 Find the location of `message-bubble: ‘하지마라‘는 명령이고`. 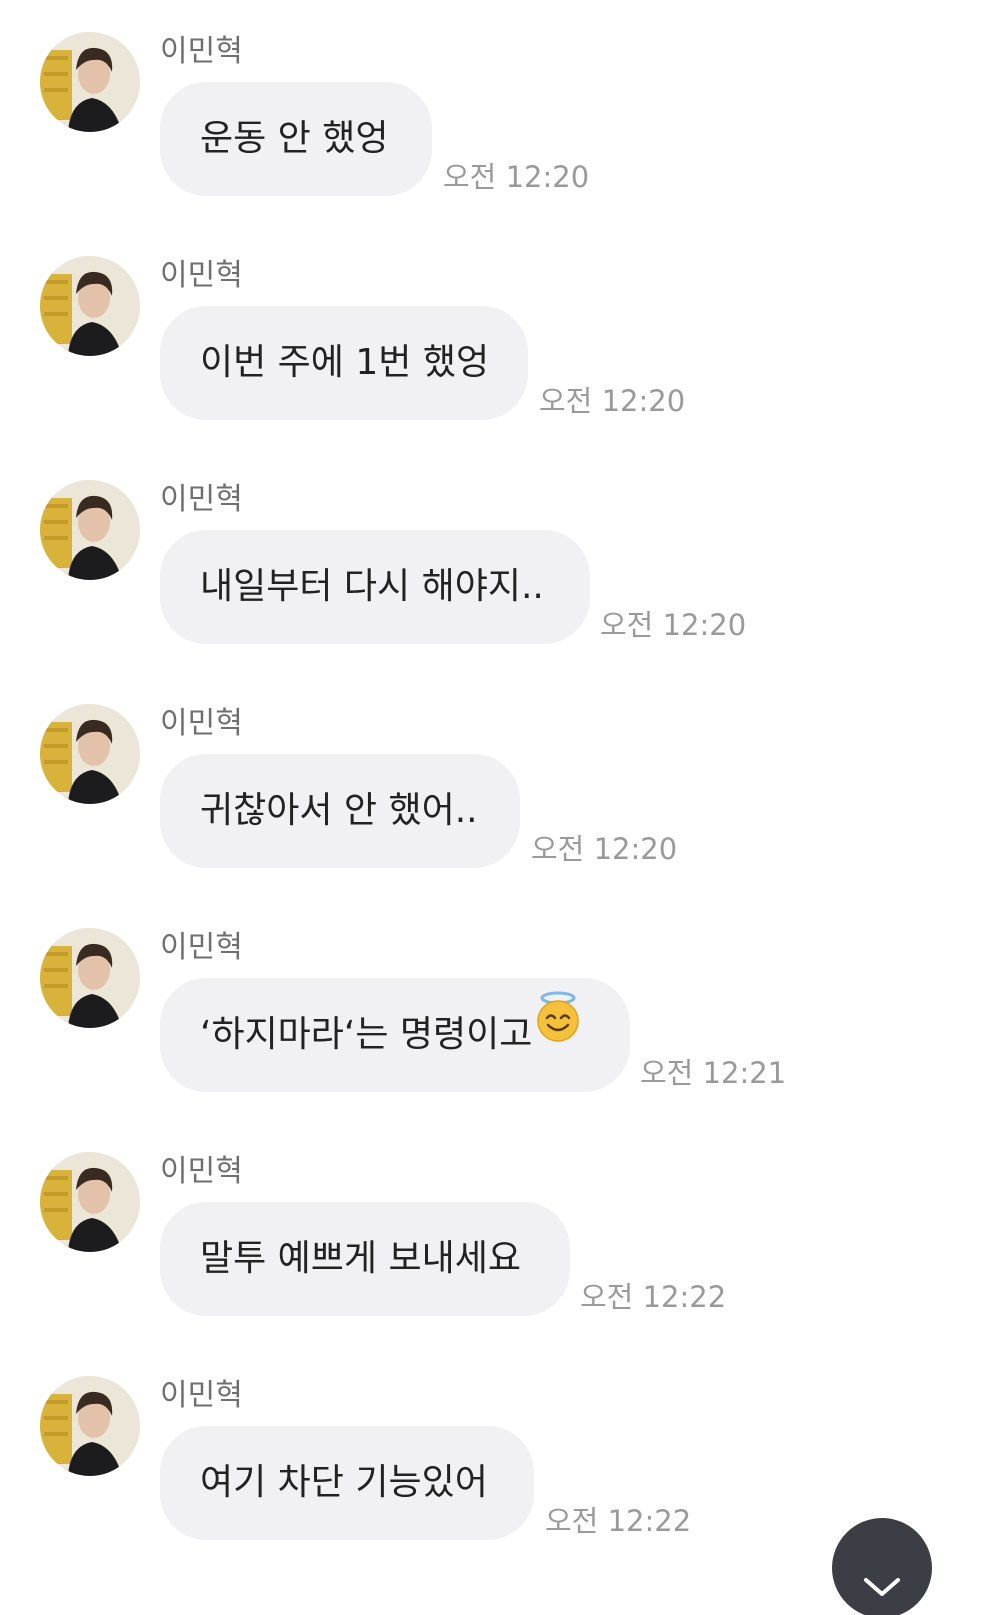

message-bubble: ‘하지마라‘는 명령이고 is located at coordinates (395, 1035).